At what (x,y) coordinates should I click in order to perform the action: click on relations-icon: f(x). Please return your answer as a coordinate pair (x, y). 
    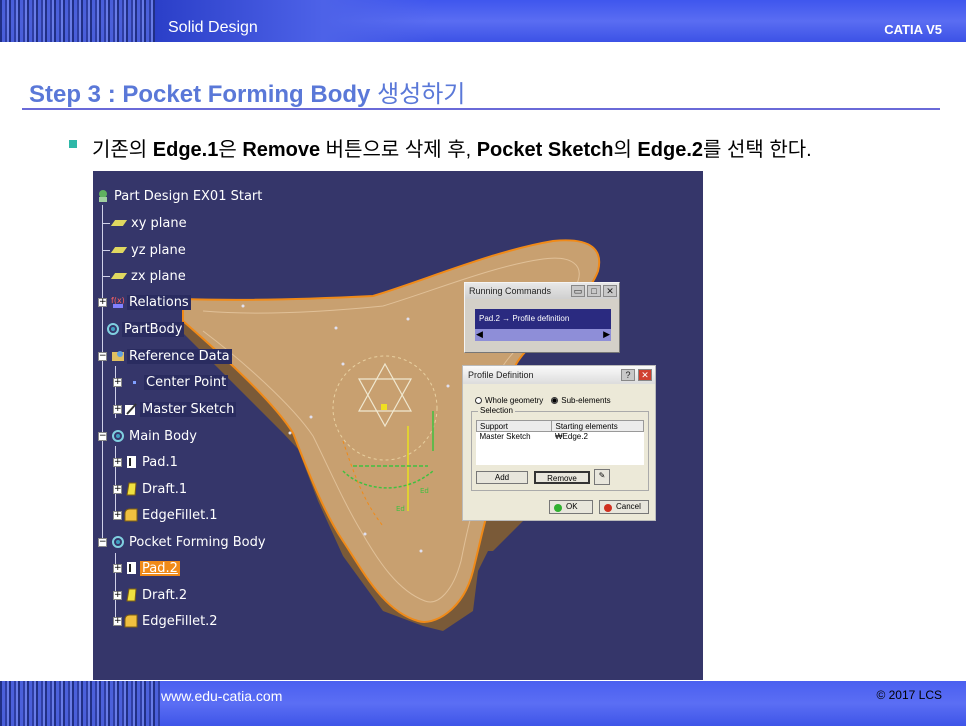
    Looking at the image, I should click on (118, 302).